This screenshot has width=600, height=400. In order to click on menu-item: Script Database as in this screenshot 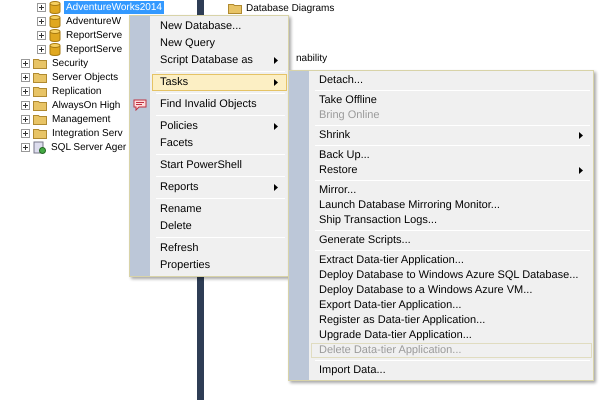, I will do `click(219, 60)`.